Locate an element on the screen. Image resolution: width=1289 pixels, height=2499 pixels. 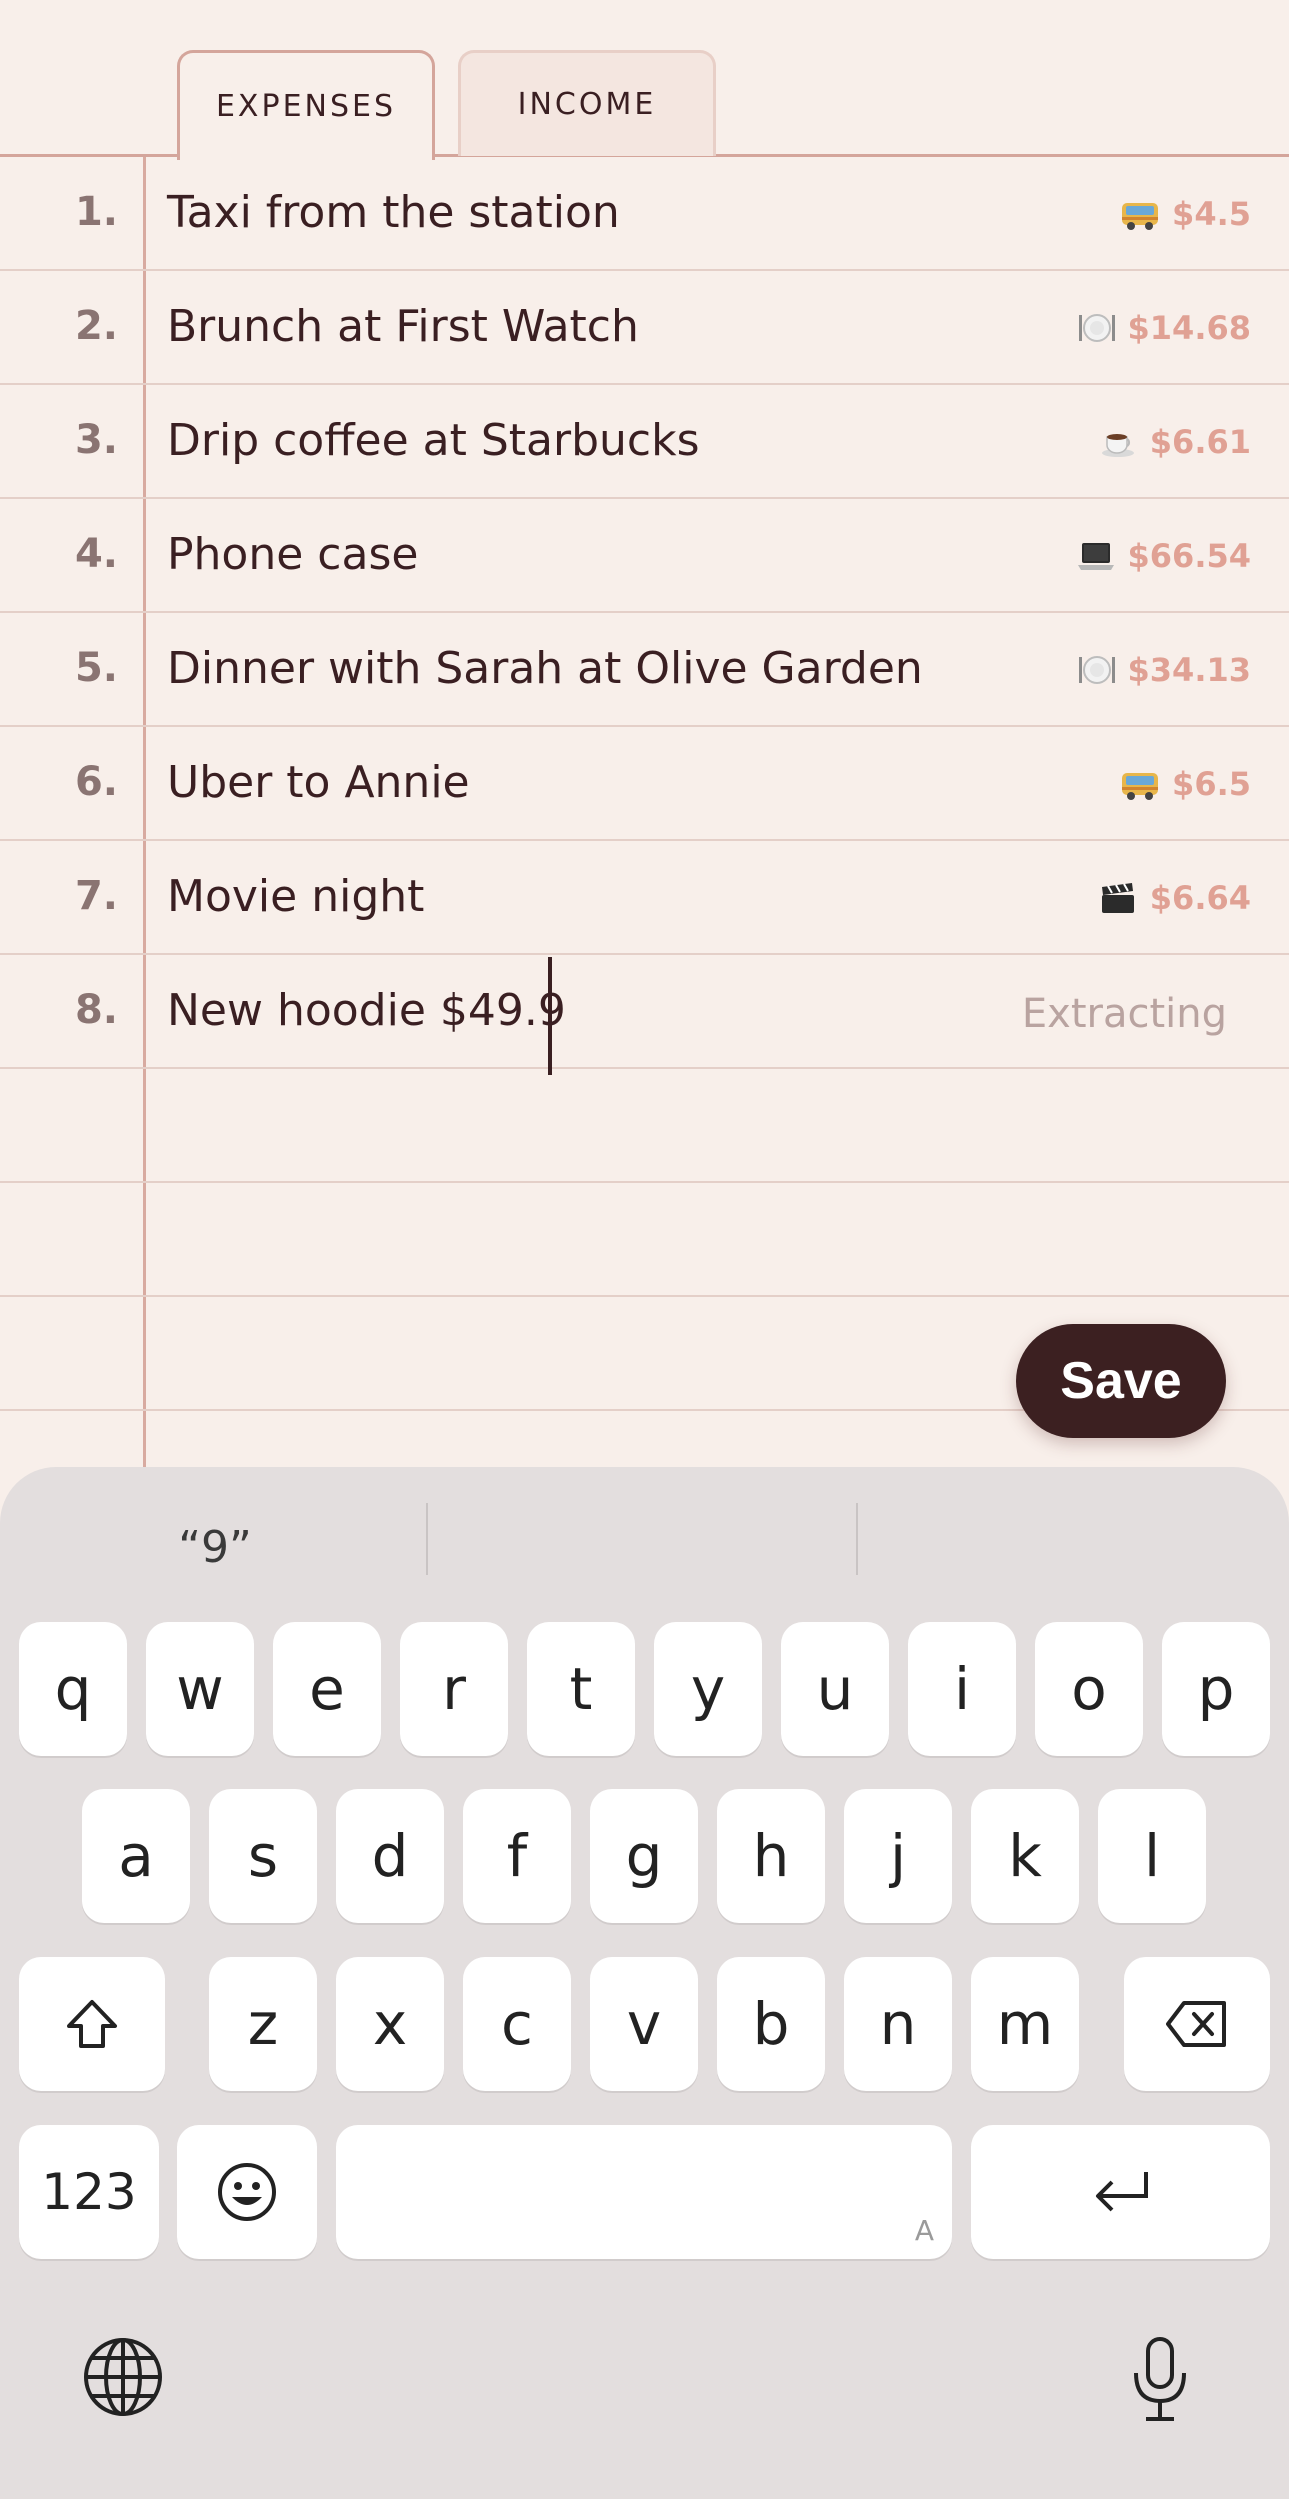
tab-income: INCOME is located at coordinates (587, 103).